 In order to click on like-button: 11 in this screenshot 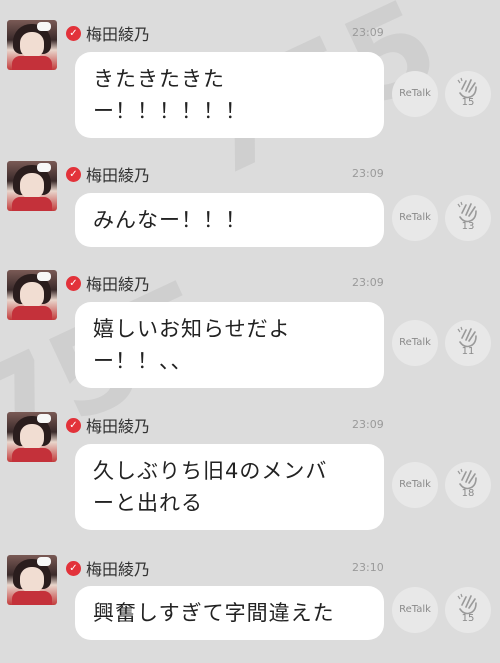, I will do `click(468, 343)`.